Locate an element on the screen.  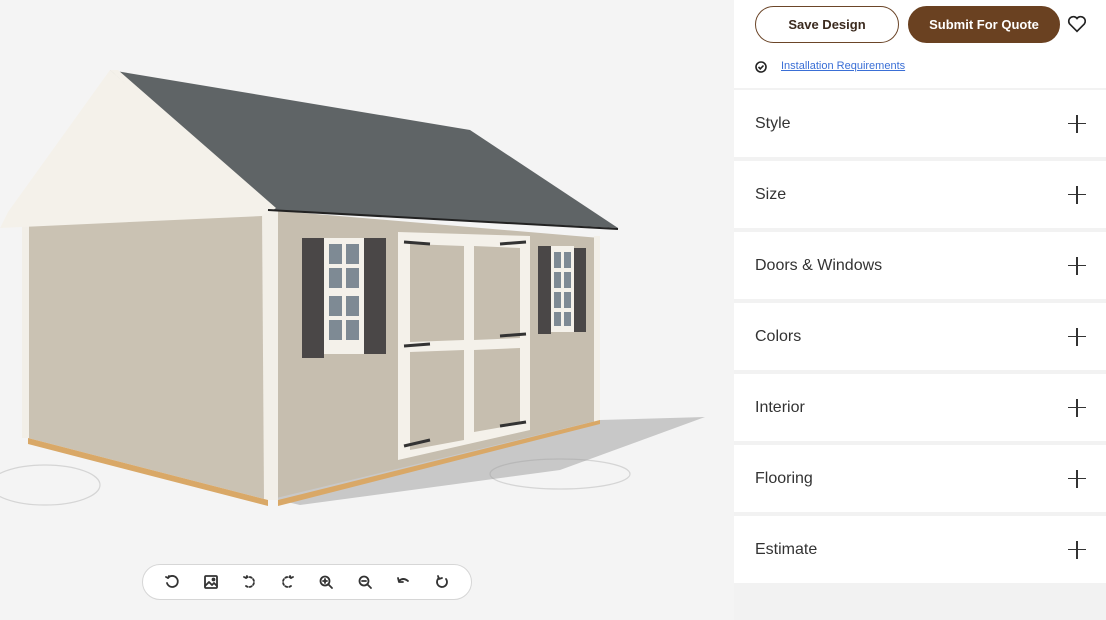
section-colors: Colors is located at coordinates (920, 336).